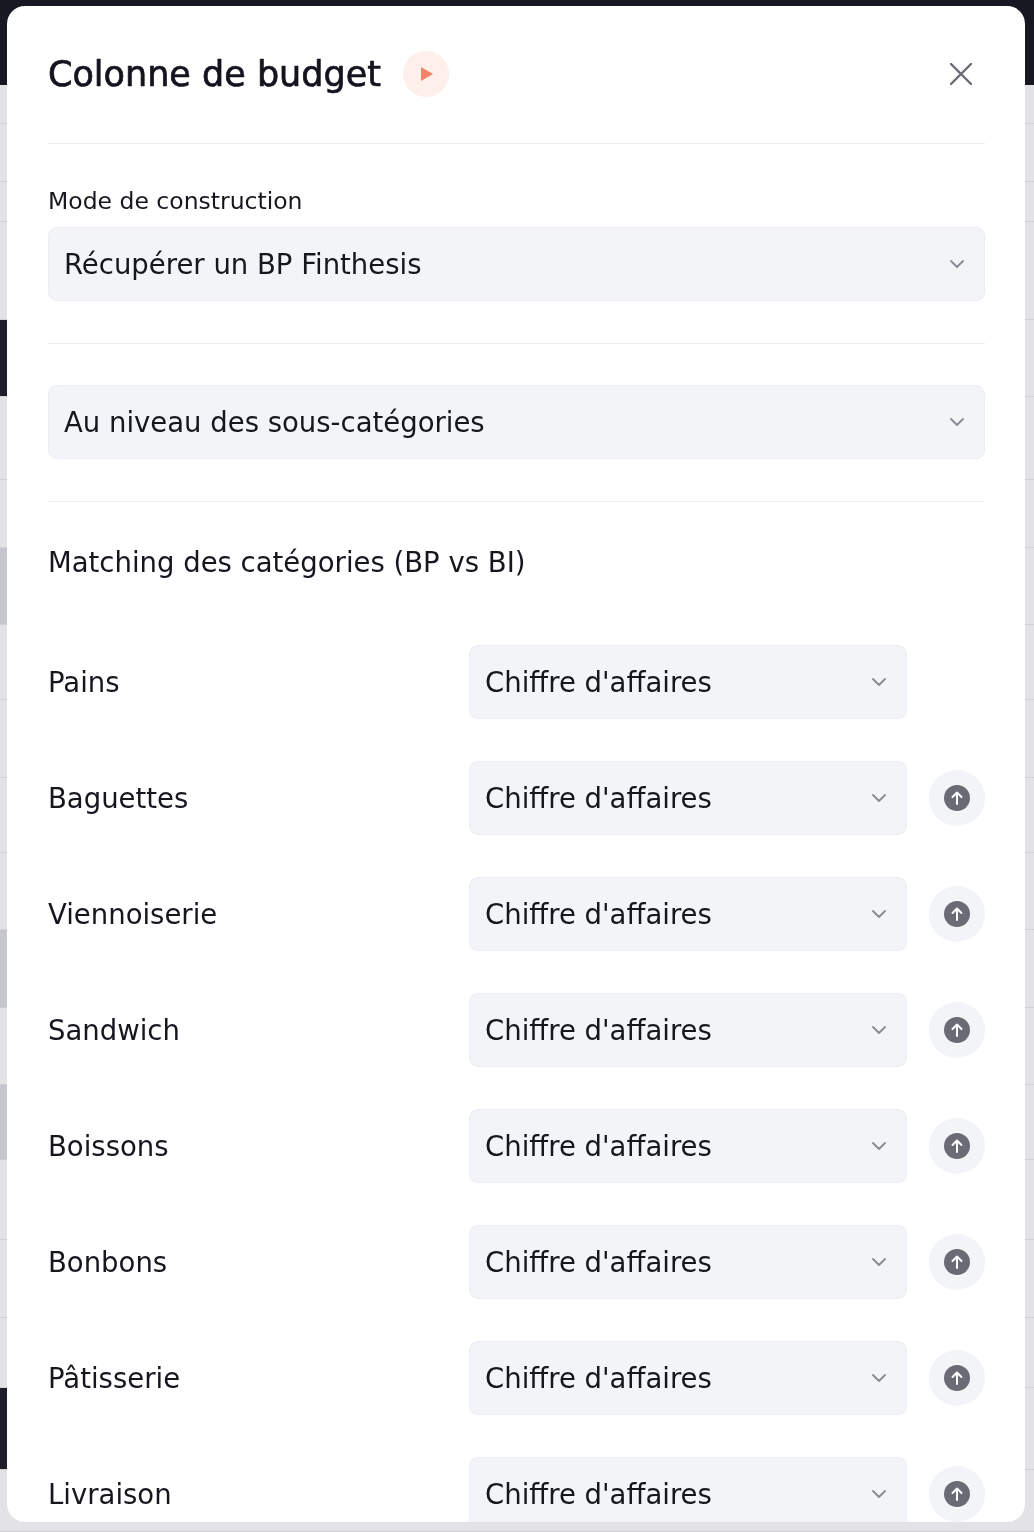 Image resolution: width=1034 pixels, height=1532 pixels. What do you see at coordinates (84, 682) in the screenshot?
I see `category-label: Pains` at bounding box center [84, 682].